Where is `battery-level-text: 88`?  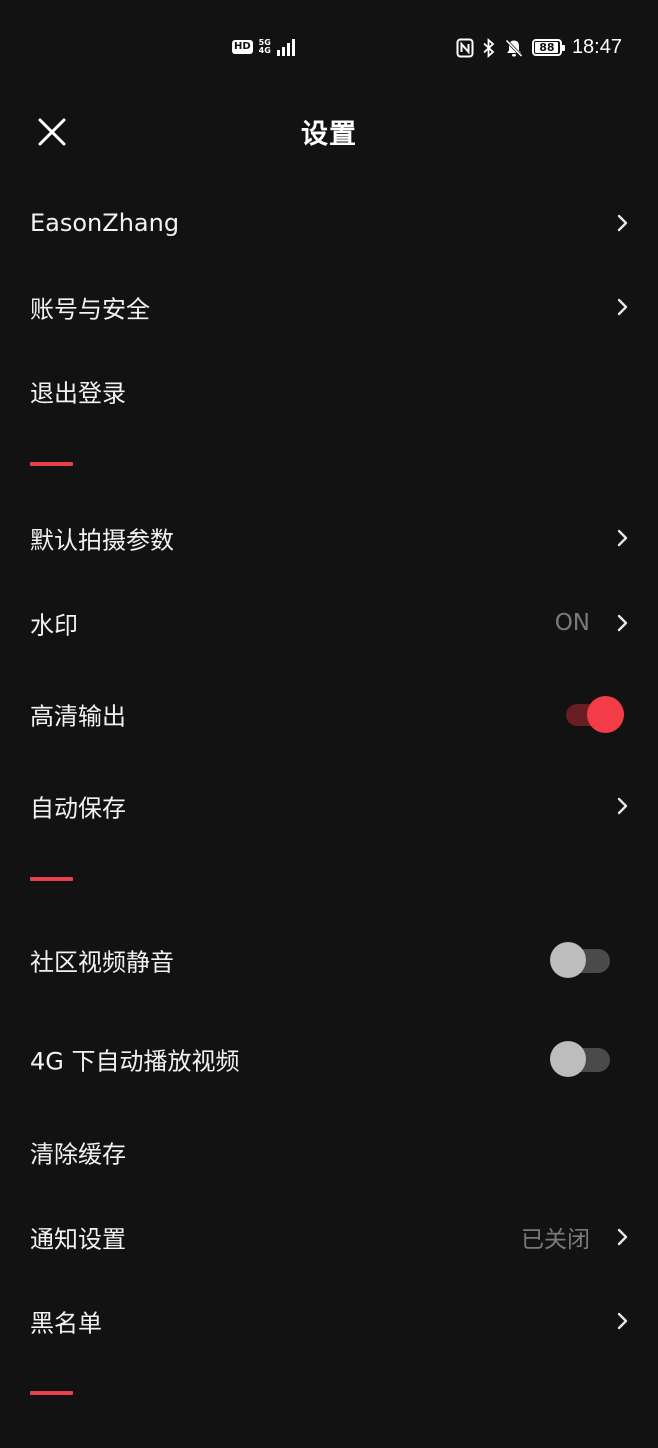
battery-level-text: 88 is located at coordinates (547, 47).